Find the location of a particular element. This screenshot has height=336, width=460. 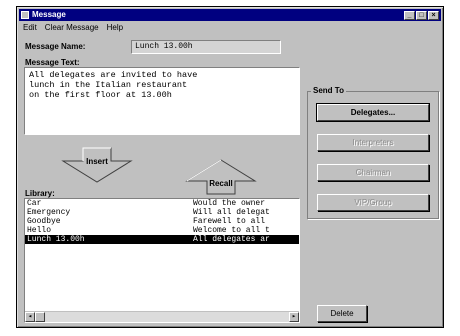

library-row-text: Would the owner is located at coordinates (229, 203).